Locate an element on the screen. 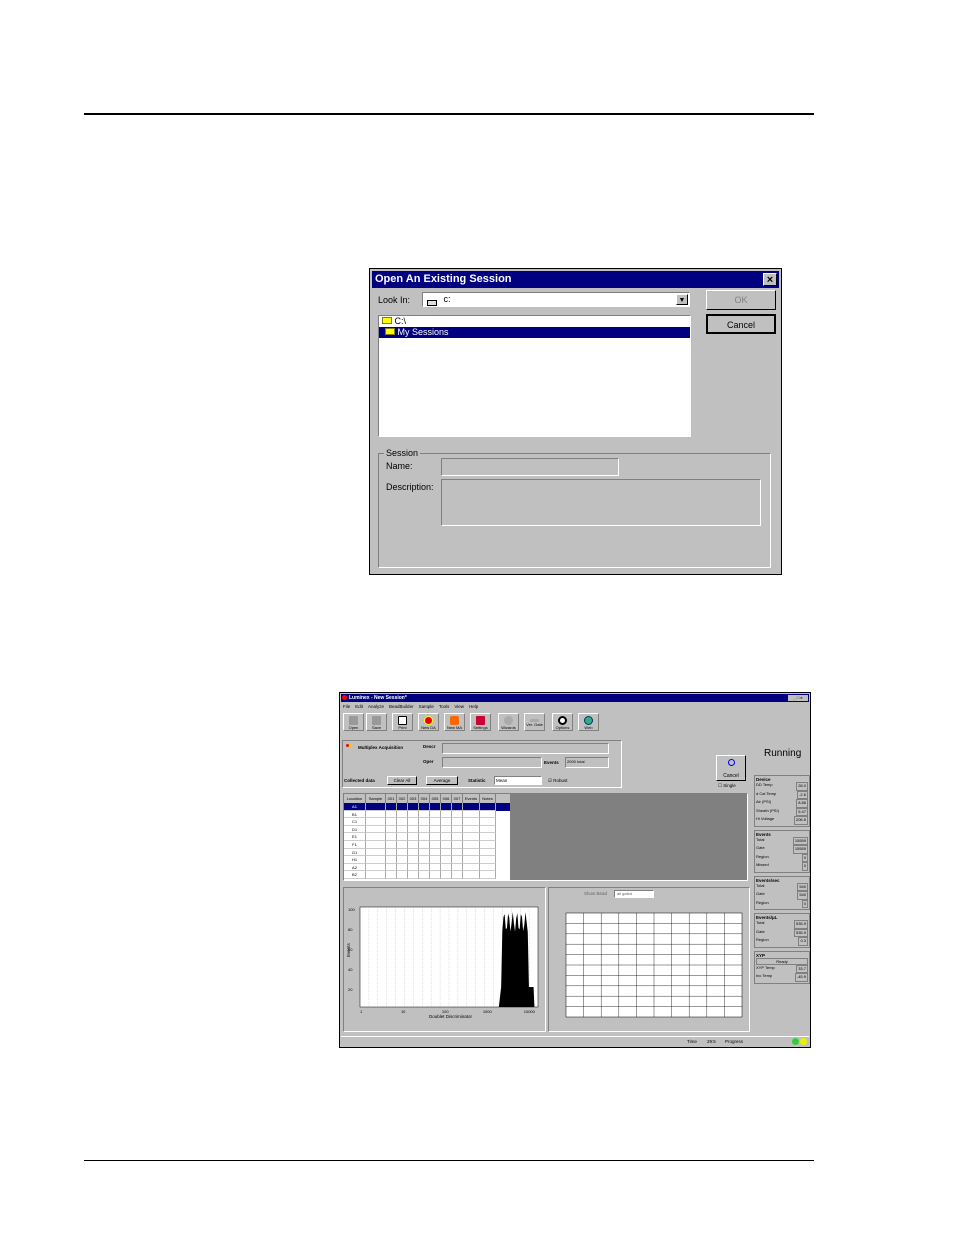 This screenshot has width=954, height=1235. menu-beadbuilder: BeadBuilder is located at coordinates (401, 706).